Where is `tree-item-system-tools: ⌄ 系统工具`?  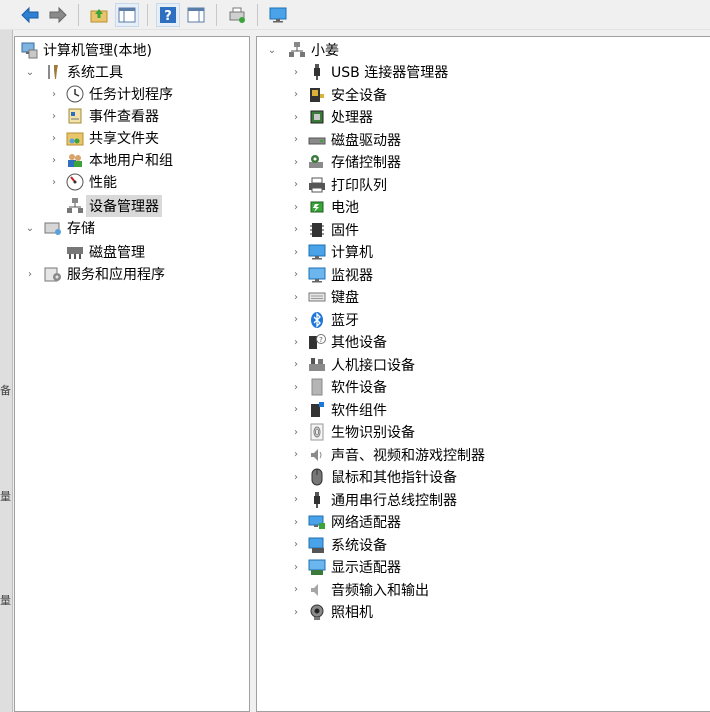 tree-item-system-tools: ⌄ 系统工具 is located at coordinates (73, 72).